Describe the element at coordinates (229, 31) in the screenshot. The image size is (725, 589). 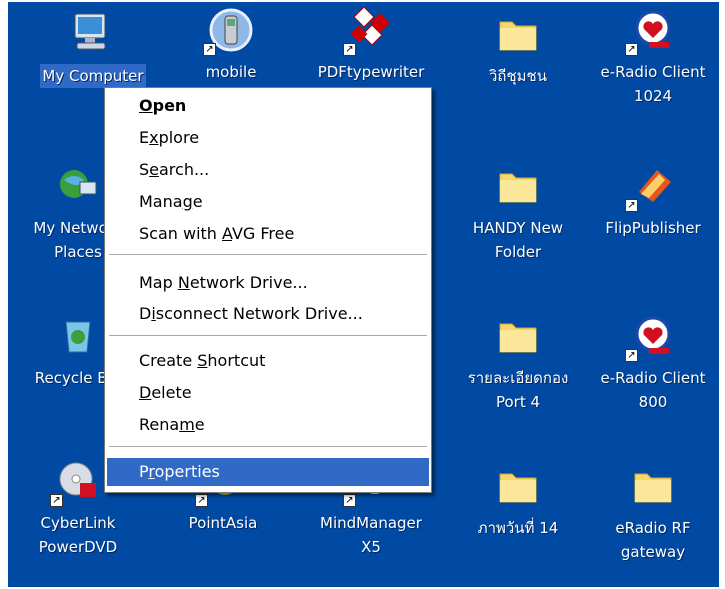
I see `mobile-phone-icon: ↗` at that location.